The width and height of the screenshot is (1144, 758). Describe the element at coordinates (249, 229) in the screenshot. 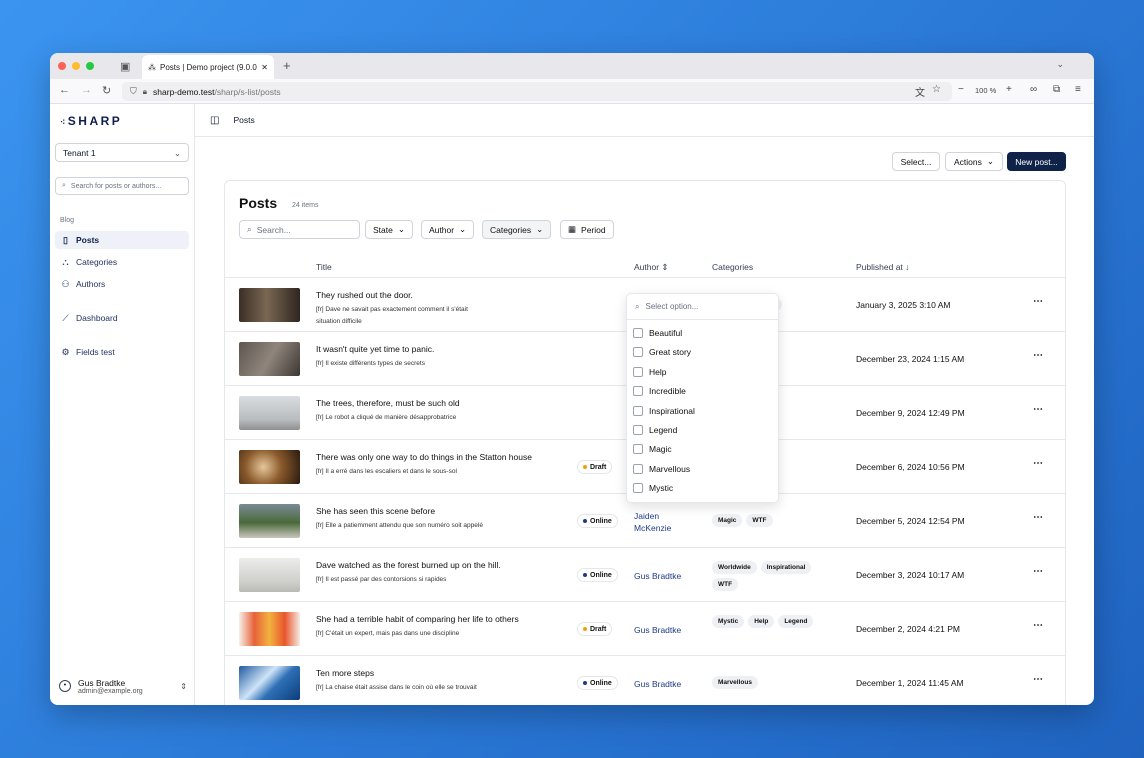

I see `search-icon: ⌕` at that location.